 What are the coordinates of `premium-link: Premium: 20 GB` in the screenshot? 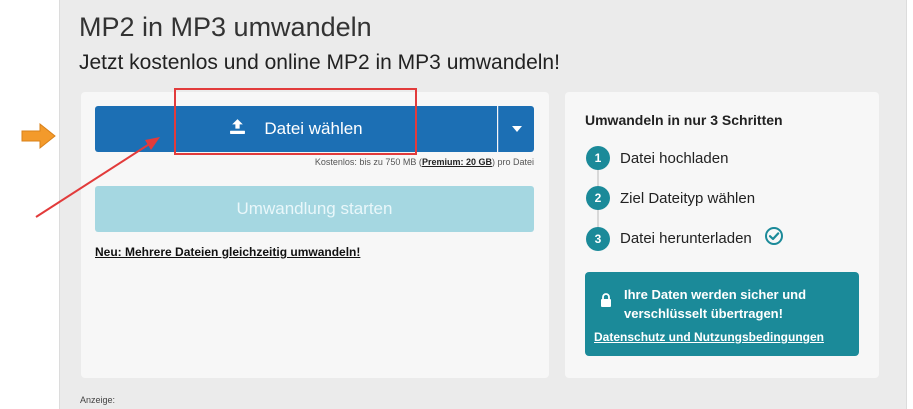 It's located at (457, 162).